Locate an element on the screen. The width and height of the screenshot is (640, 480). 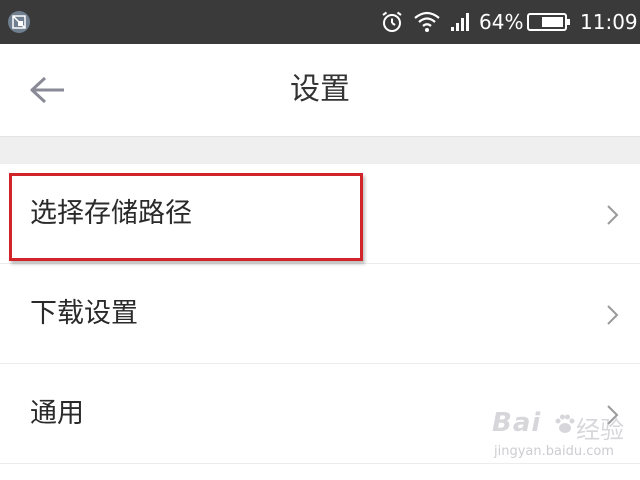
app-notification-icon is located at coordinates (19, 22).